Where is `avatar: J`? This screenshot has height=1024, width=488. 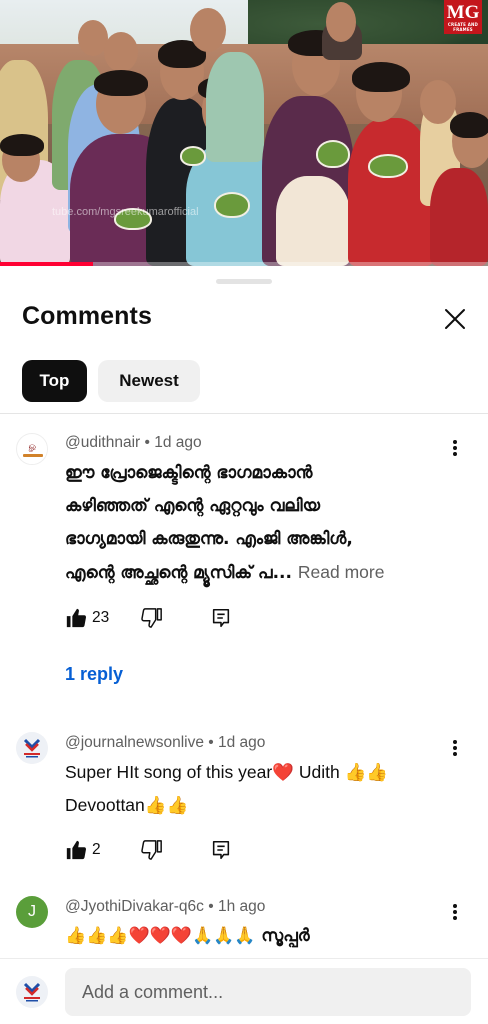
avatar: J is located at coordinates (32, 912).